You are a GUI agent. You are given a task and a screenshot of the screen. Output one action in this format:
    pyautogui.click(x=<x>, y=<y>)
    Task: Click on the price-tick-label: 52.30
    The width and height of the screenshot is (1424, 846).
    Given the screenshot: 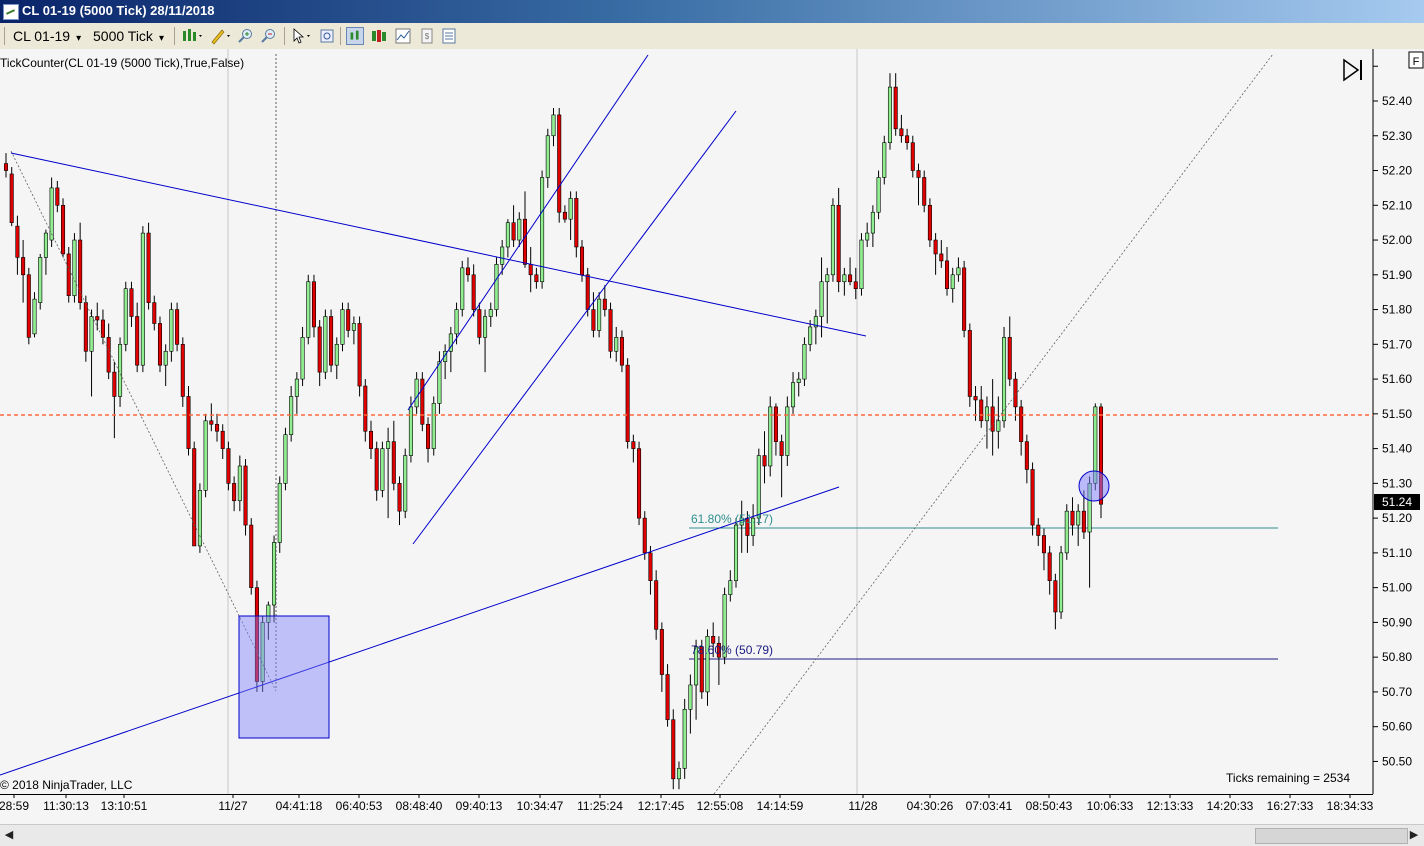 What is the action you would take?
    pyautogui.click(x=1397, y=136)
    